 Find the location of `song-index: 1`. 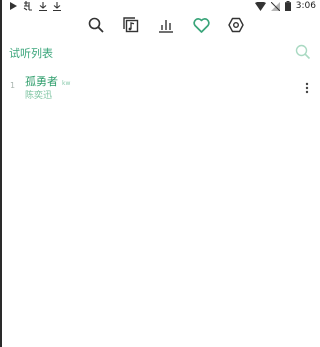

song-index: 1 is located at coordinates (13, 85).